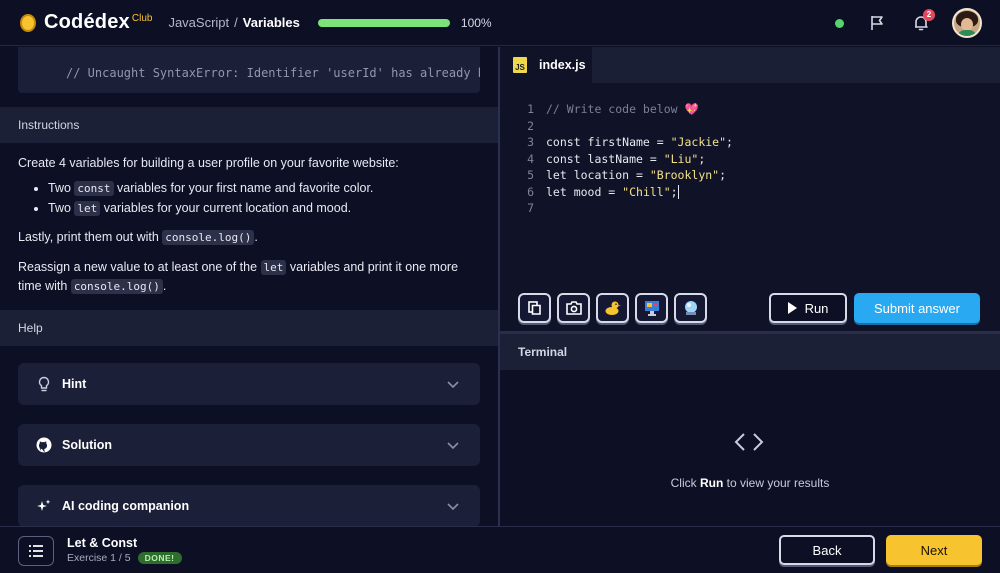 The height and width of the screenshot is (573, 1000). Describe the element at coordinates (603, 191) in the screenshot. I see `code-line: 6 let mood = "Chill";` at that location.